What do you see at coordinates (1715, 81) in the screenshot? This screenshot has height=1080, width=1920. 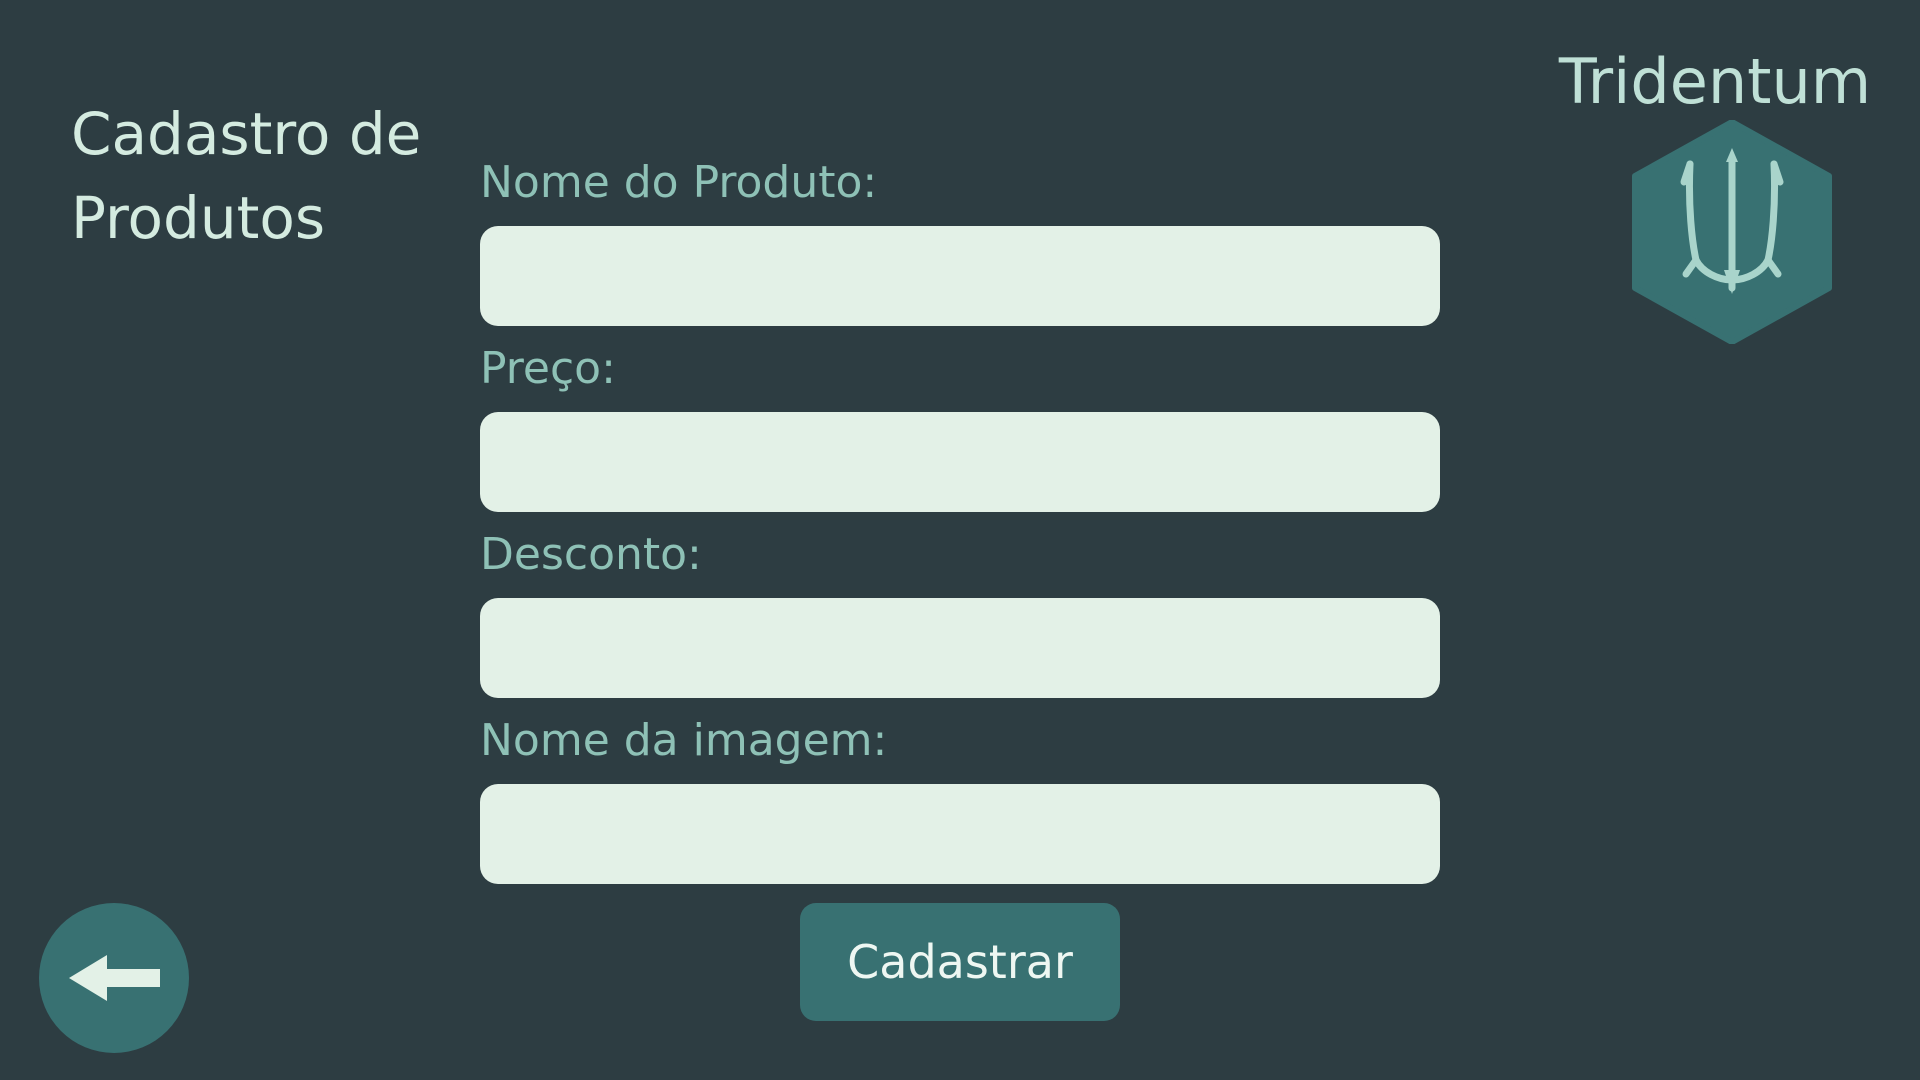 I see `brand-name: Tridentum` at bounding box center [1715, 81].